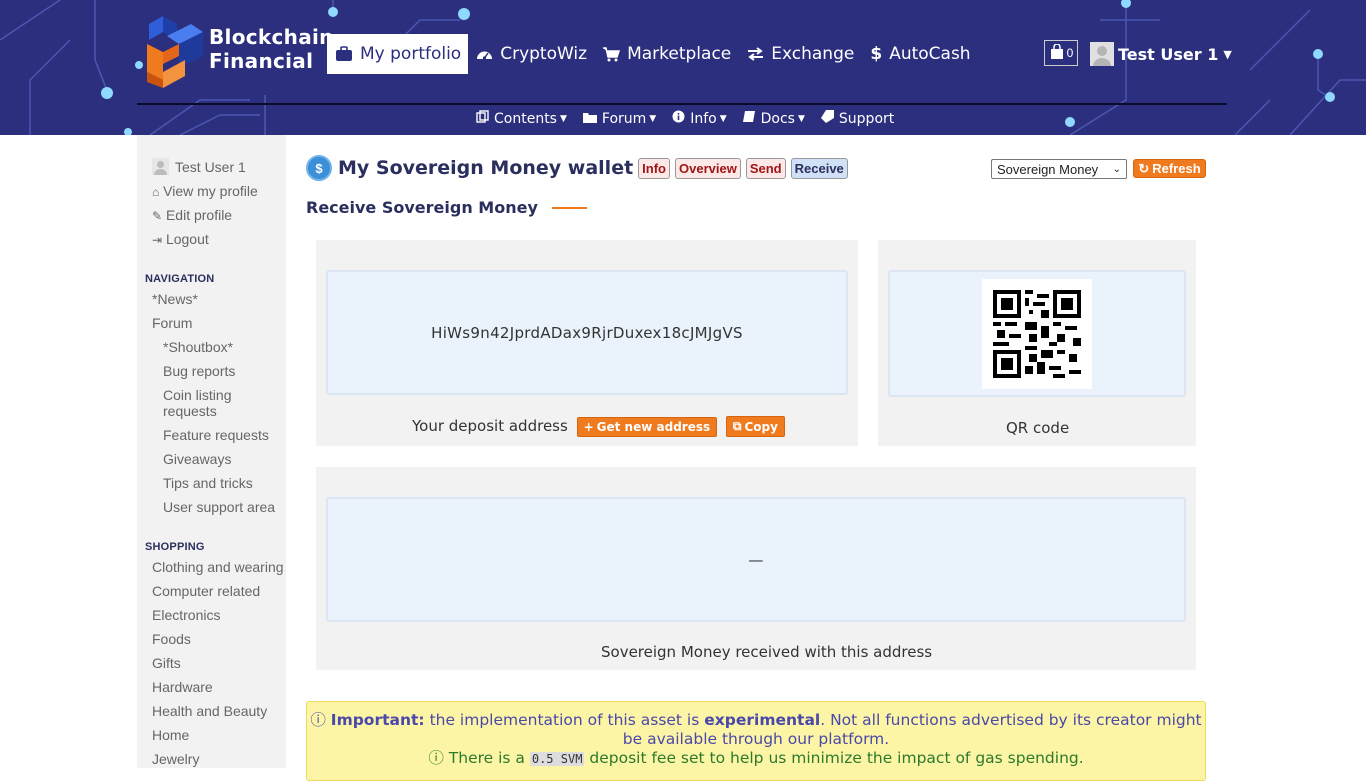  Describe the element at coordinates (171, 639) in the screenshot. I see `sidebar-item-foods: Foods` at that location.